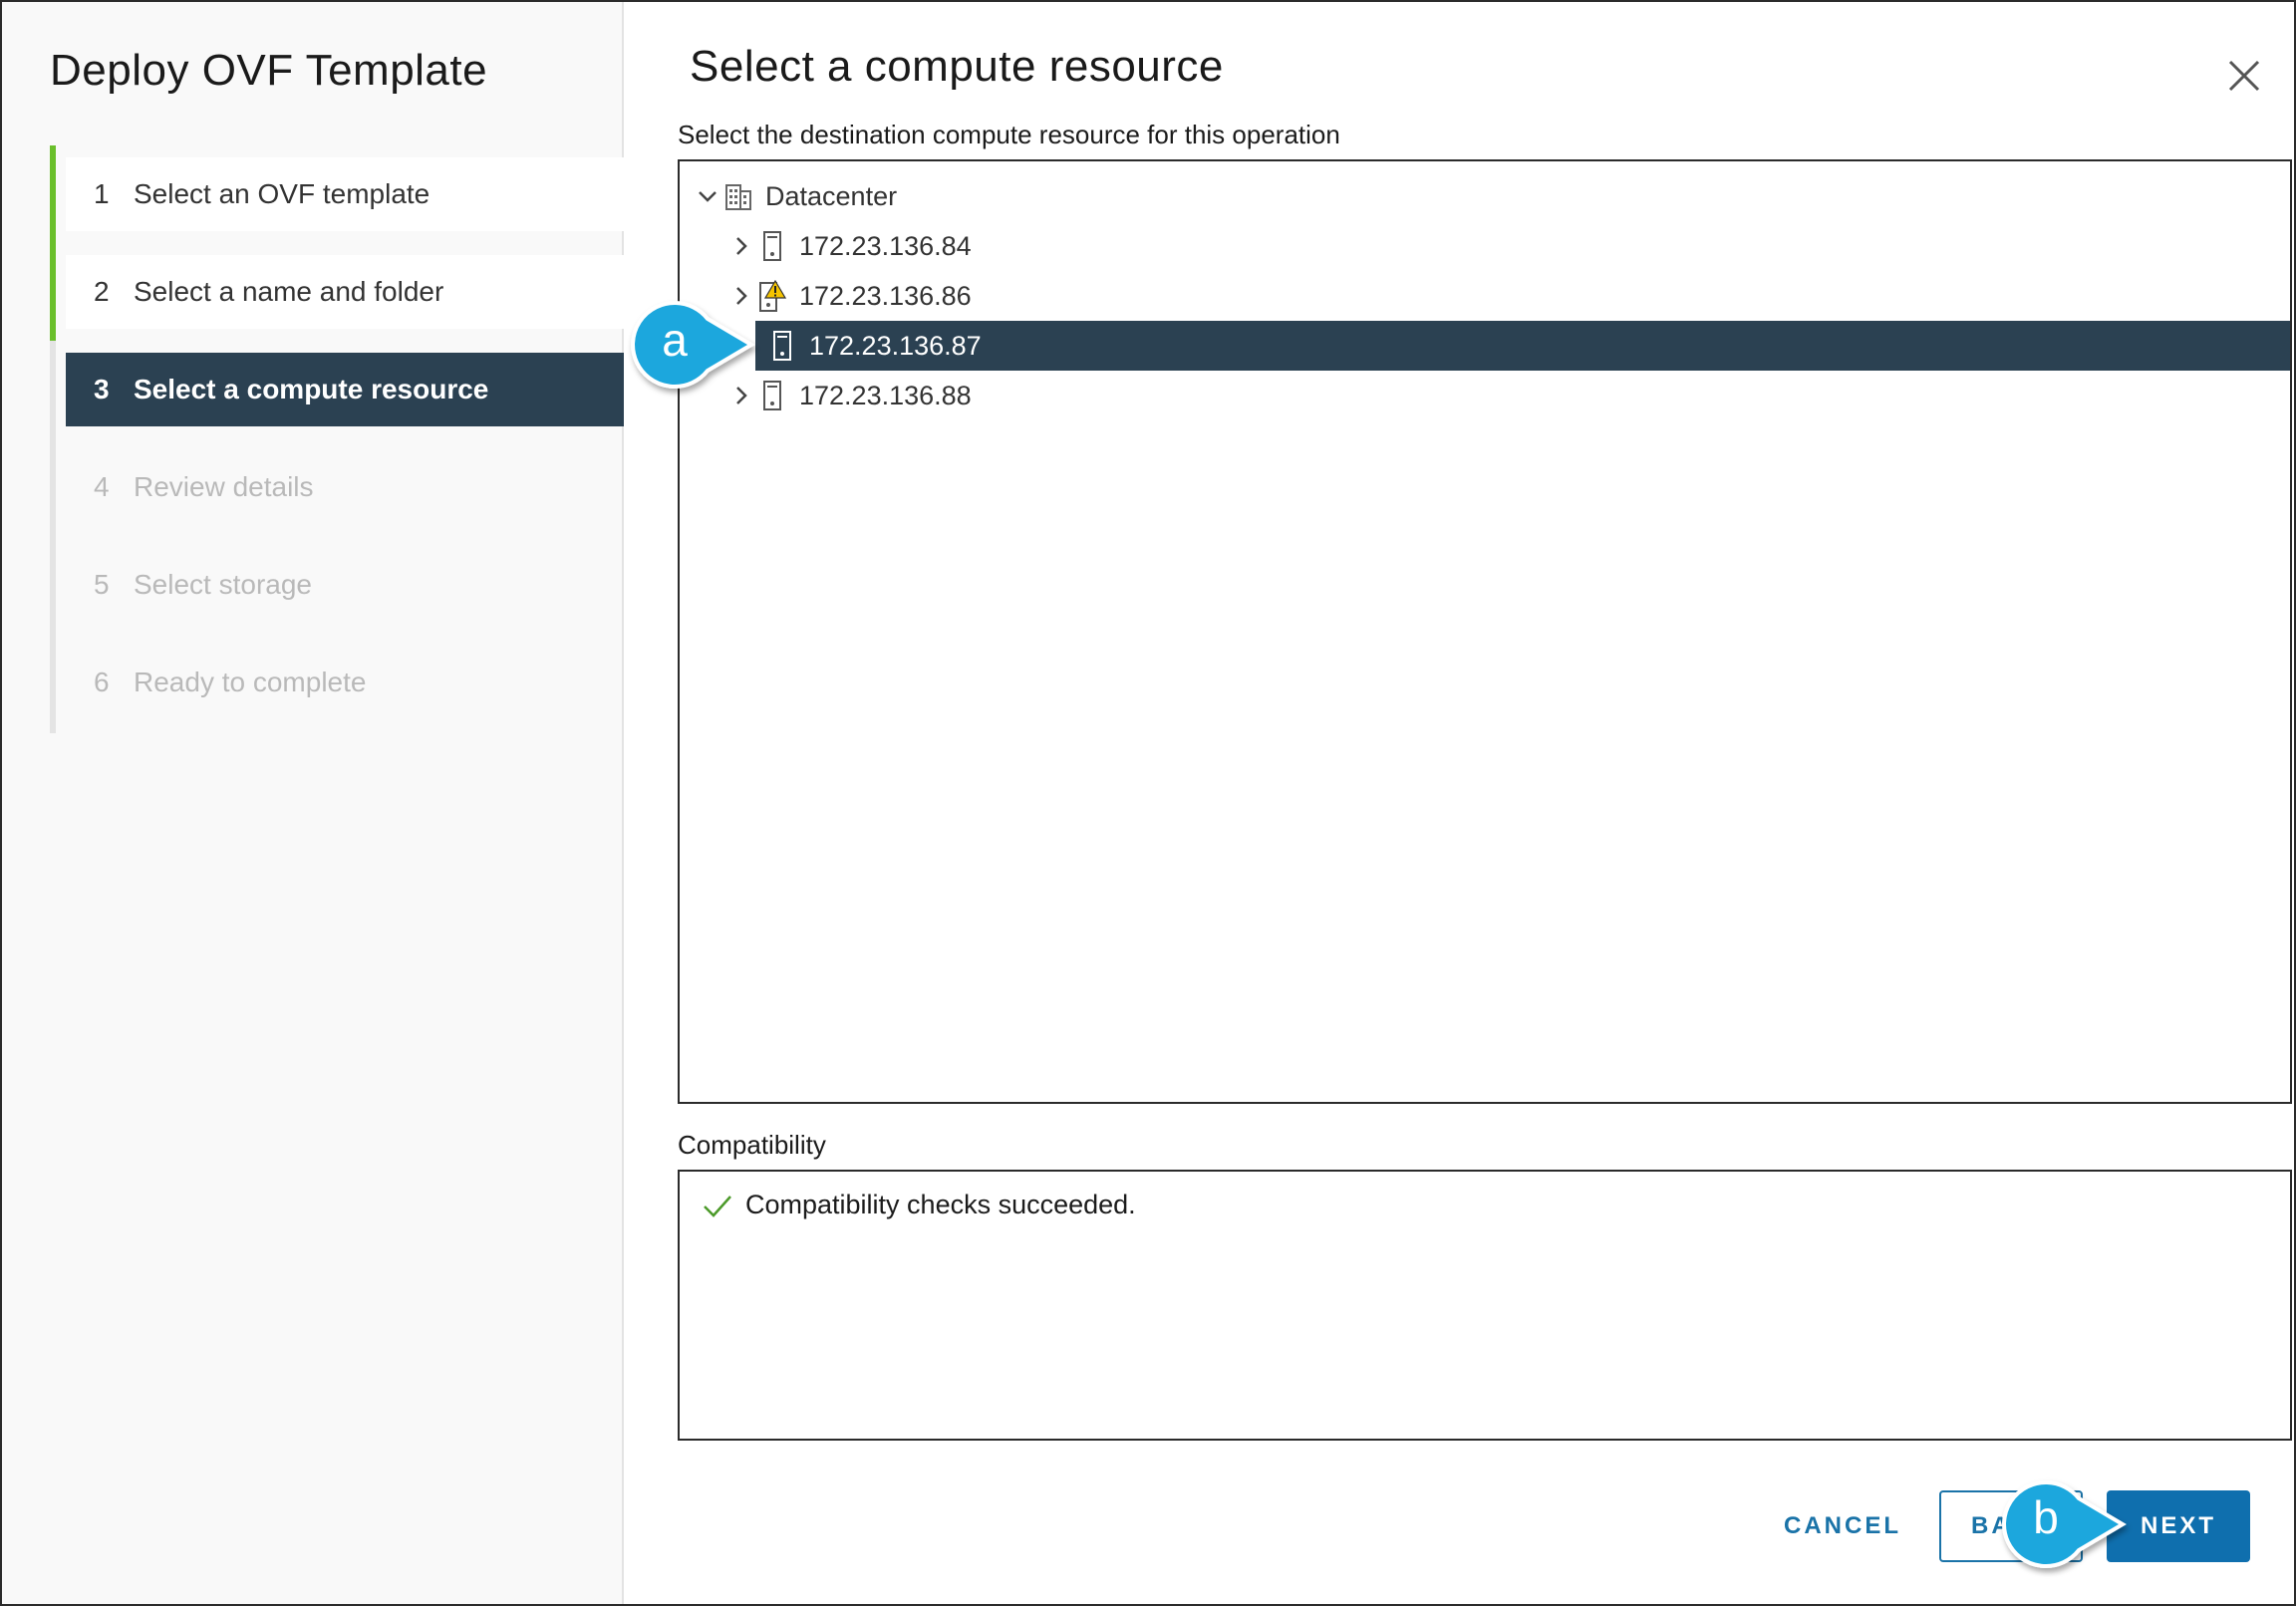  What do you see at coordinates (2244, 76) in the screenshot?
I see `close-icon` at bounding box center [2244, 76].